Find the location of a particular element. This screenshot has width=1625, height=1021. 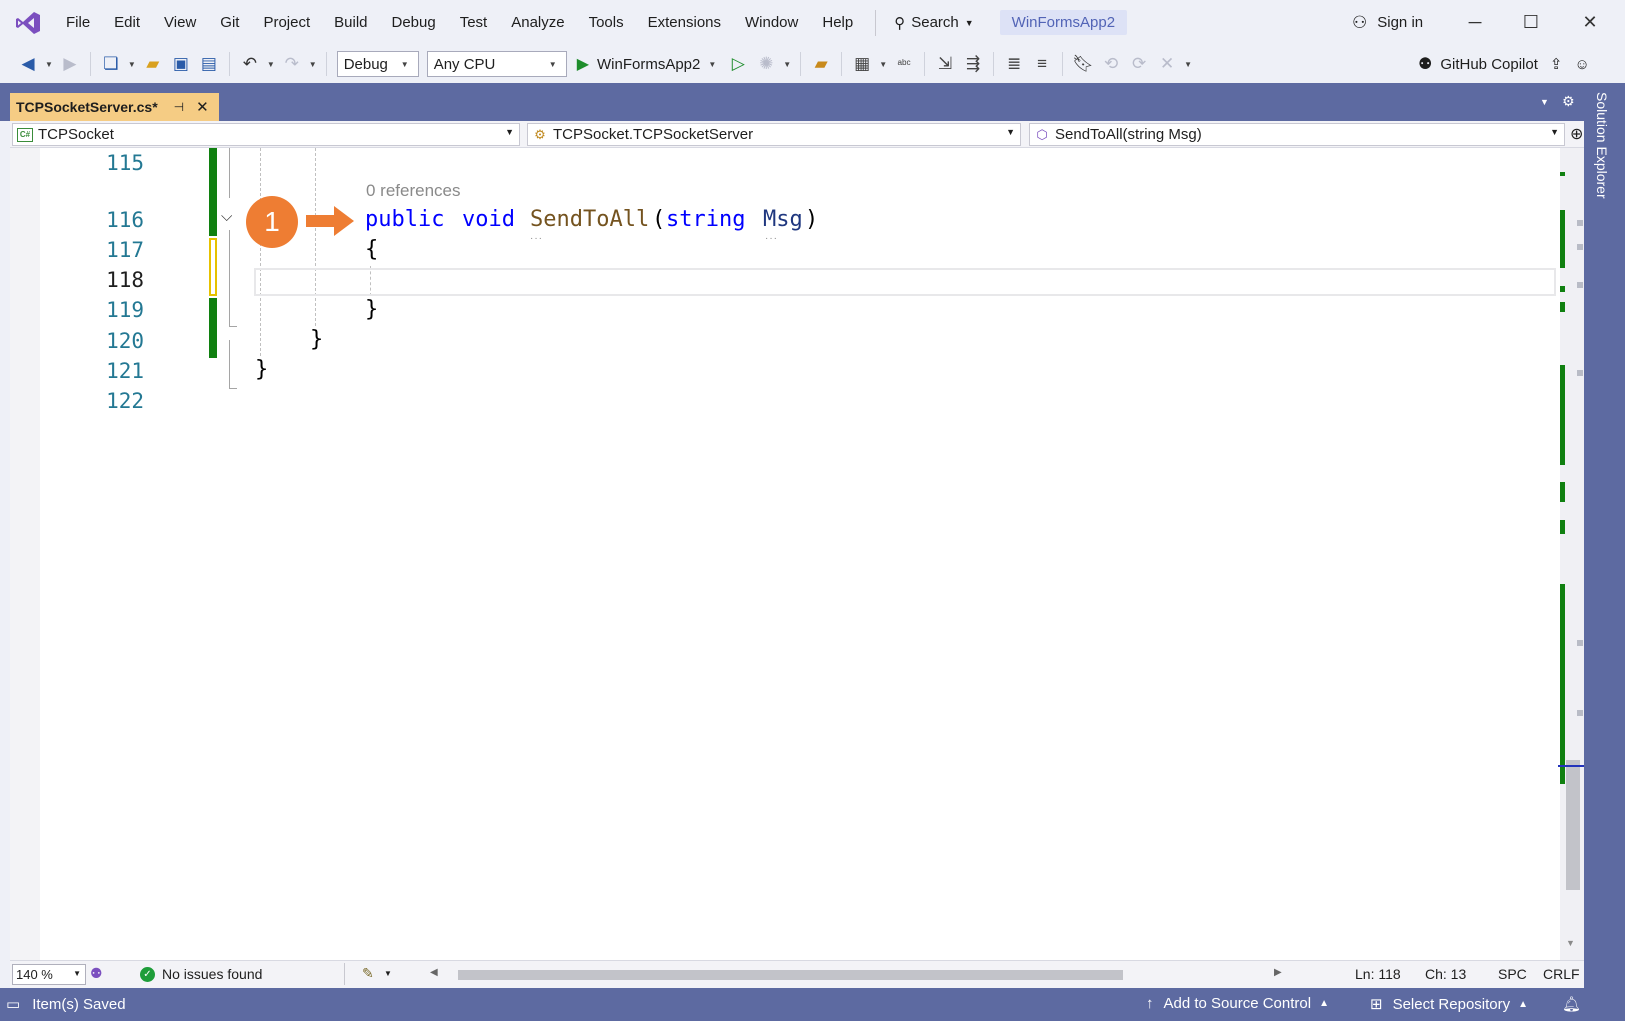

whitespace-indicator: SPC is located at coordinates (1512, 974).